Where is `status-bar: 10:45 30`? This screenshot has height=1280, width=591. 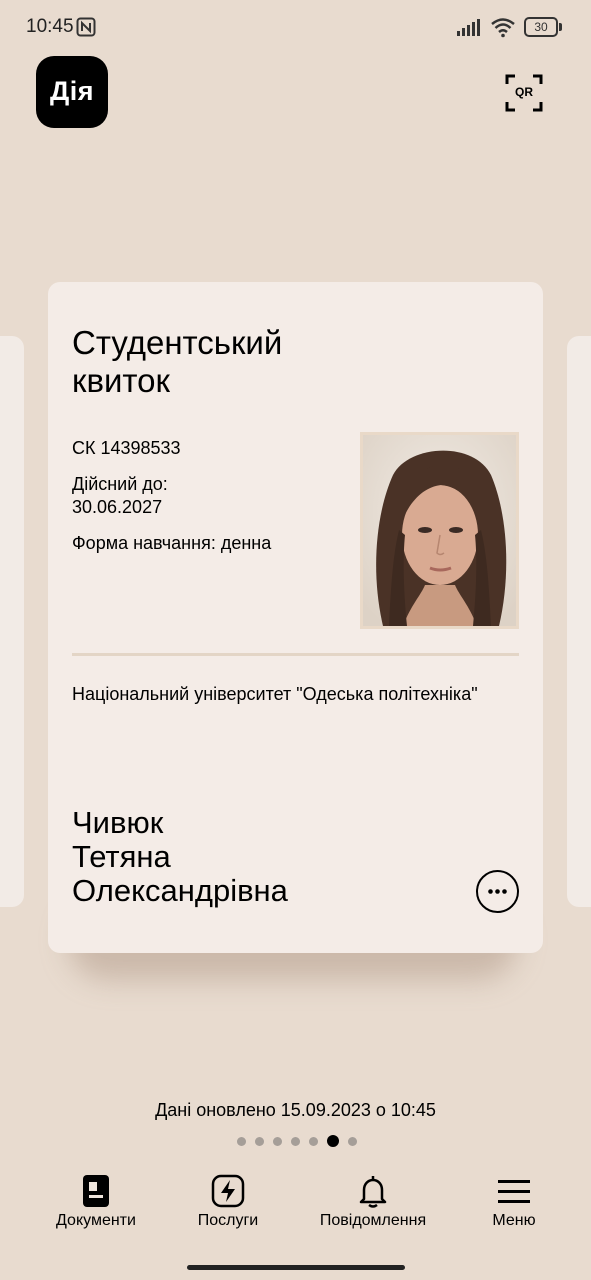
status-bar: 10:45 30 is located at coordinates (295, 27).